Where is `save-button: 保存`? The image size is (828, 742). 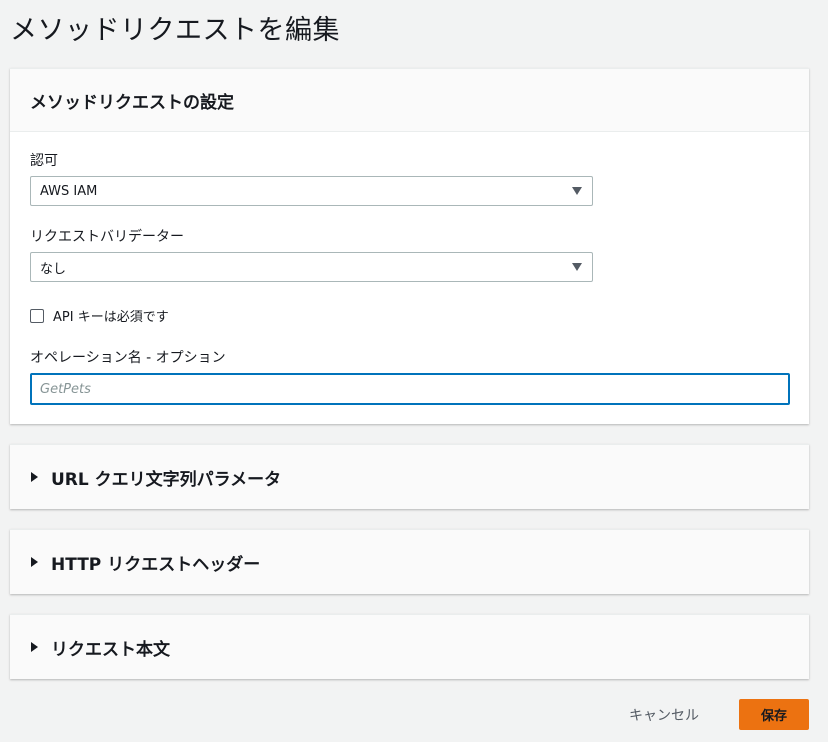 save-button: 保存 is located at coordinates (774, 714).